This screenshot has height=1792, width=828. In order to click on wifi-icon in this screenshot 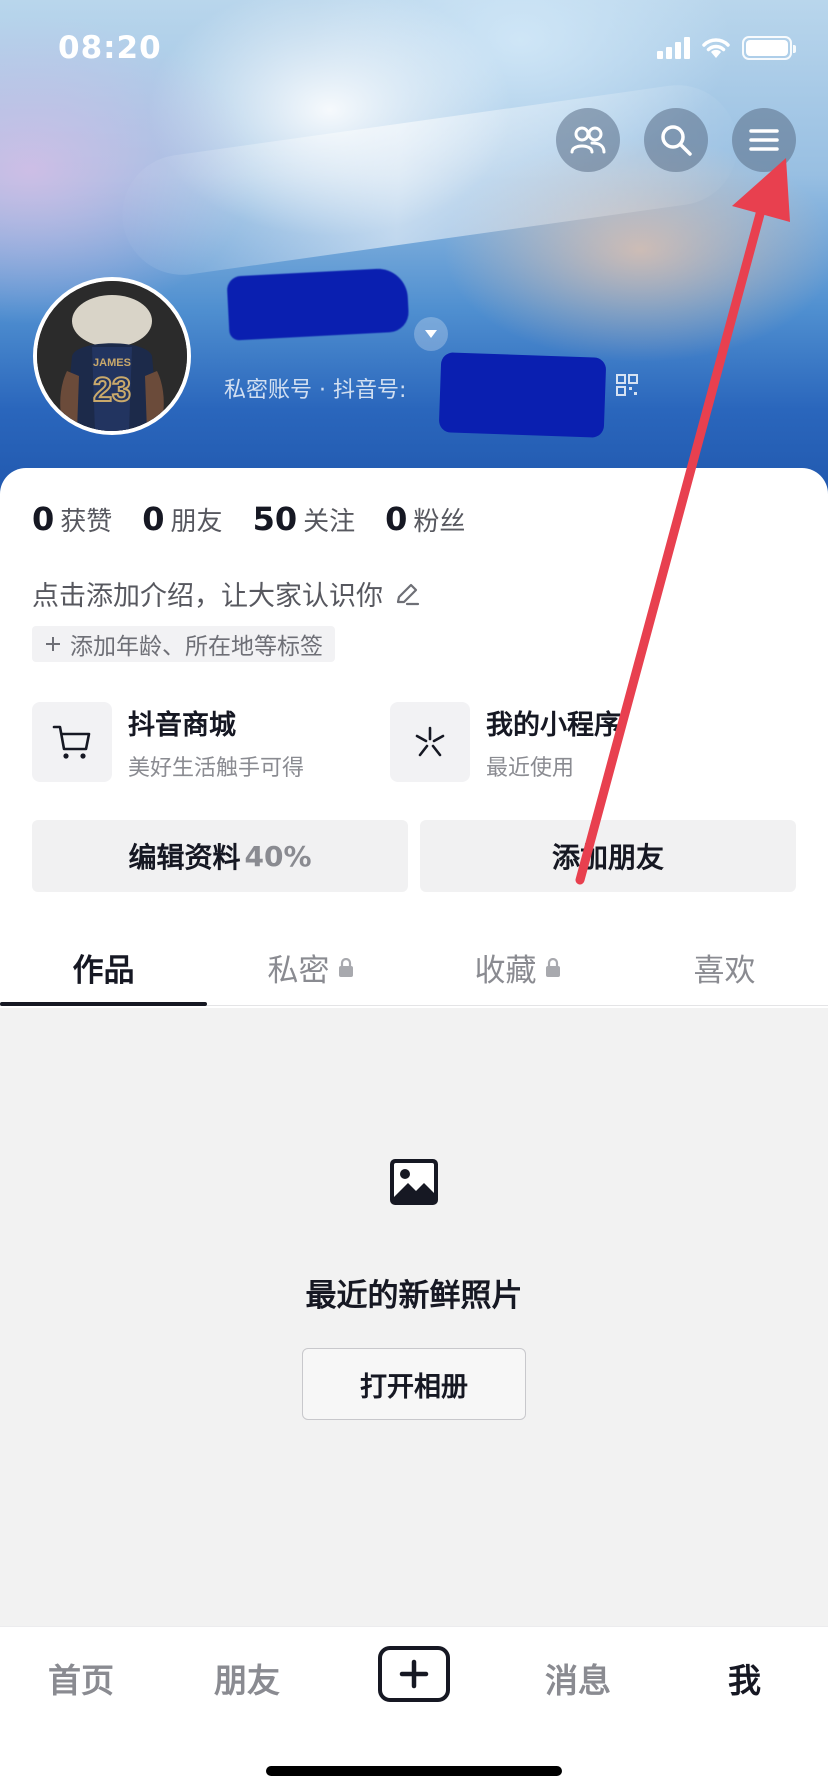, I will do `click(716, 48)`.